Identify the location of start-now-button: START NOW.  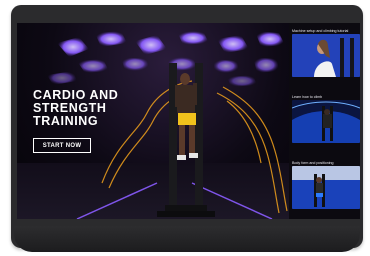
(62, 145).